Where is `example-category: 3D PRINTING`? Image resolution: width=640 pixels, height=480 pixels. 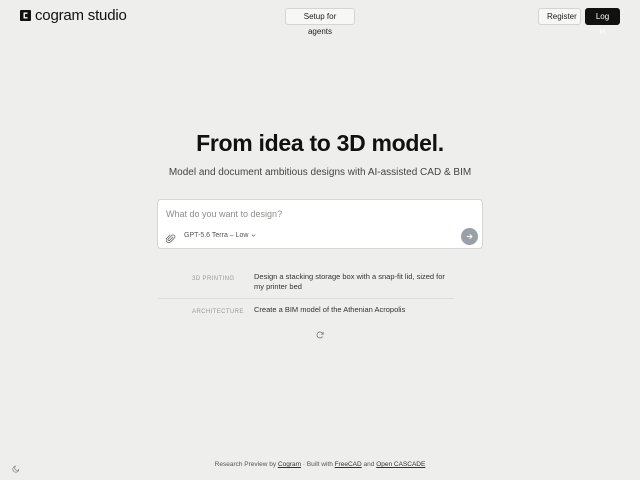 example-category: 3D PRINTING is located at coordinates (213, 279).